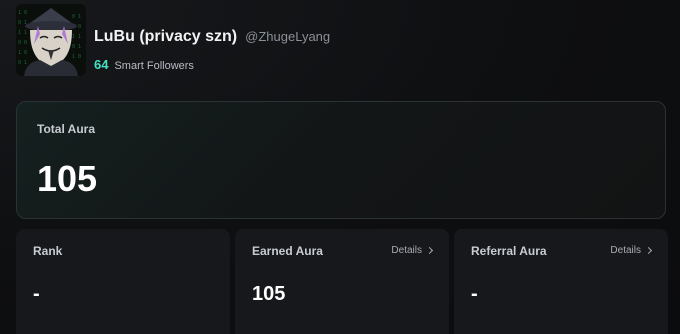  What do you see at coordinates (406, 250) in the screenshot?
I see `earned-aura-details-label: Details` at bounding box center [406, 250].